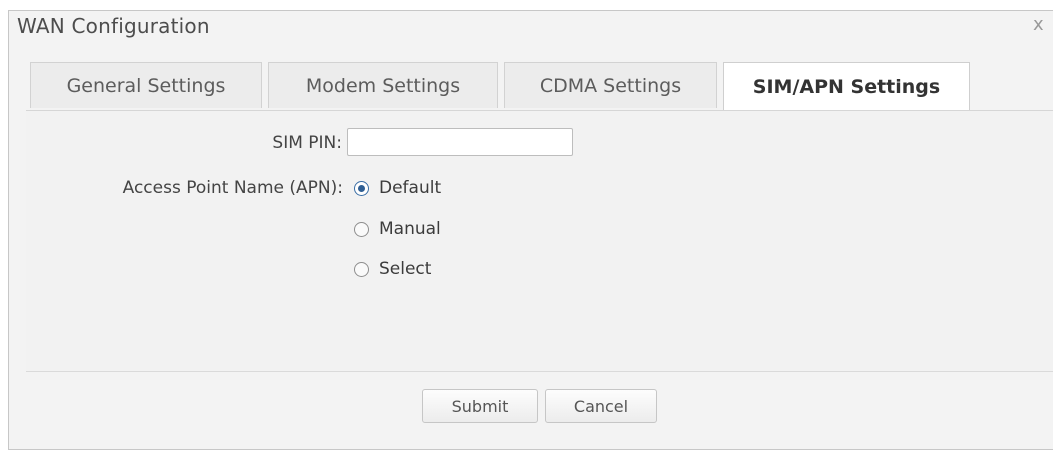 Image resolution: width=1053 pixels, height=450 pixels. What do you see at coordinates (601, 406) in the screenshot?
I see `cancel-button: Cancel` at bounding box center [601, 406].